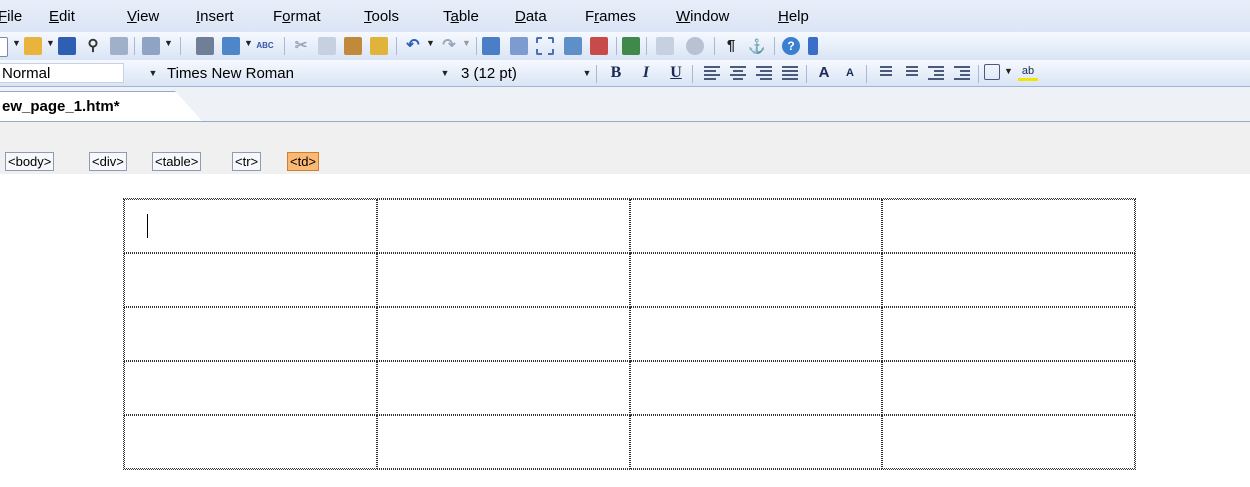  Describe the element at coordinates (230, 73) in the screenshot. I see `font-value: Times New Roman` at that location.